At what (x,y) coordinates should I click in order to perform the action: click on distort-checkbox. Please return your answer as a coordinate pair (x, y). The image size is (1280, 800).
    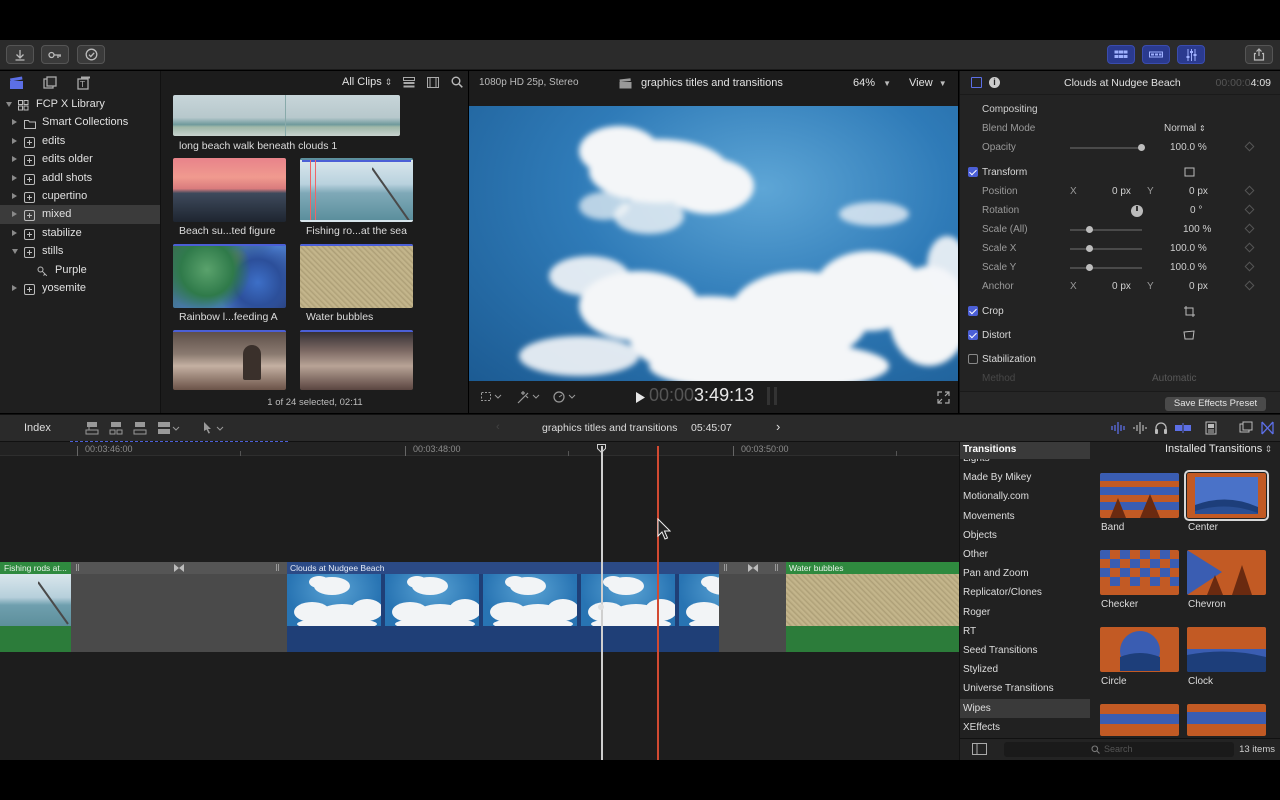
    Looking at the image, I should click on (973, 335).